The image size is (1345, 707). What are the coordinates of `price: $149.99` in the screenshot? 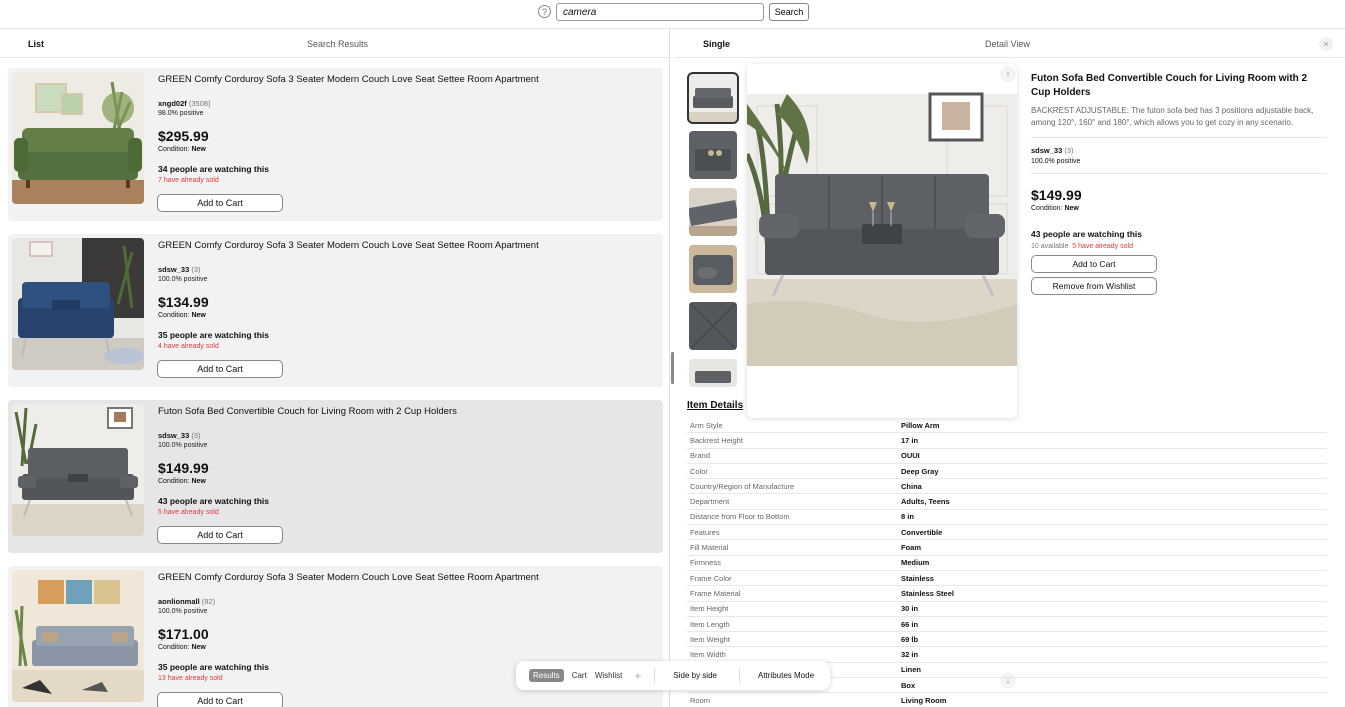 It's located at (183, 468).